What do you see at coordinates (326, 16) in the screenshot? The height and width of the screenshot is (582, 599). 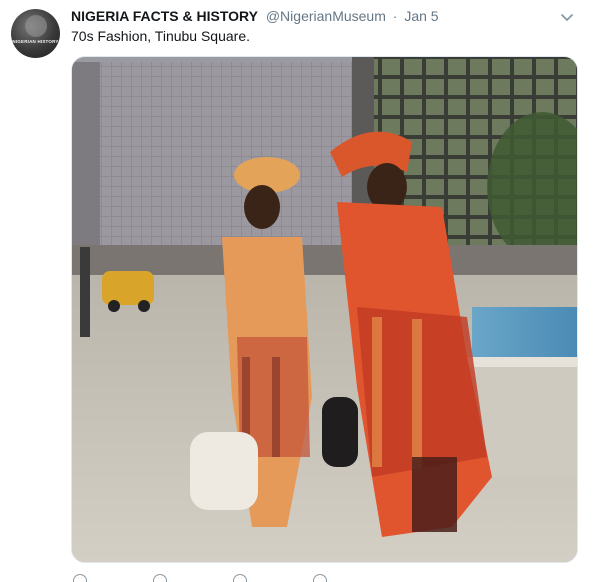 I see `author-handle: @NigerianMuseum` at bounding box center [326, 16].